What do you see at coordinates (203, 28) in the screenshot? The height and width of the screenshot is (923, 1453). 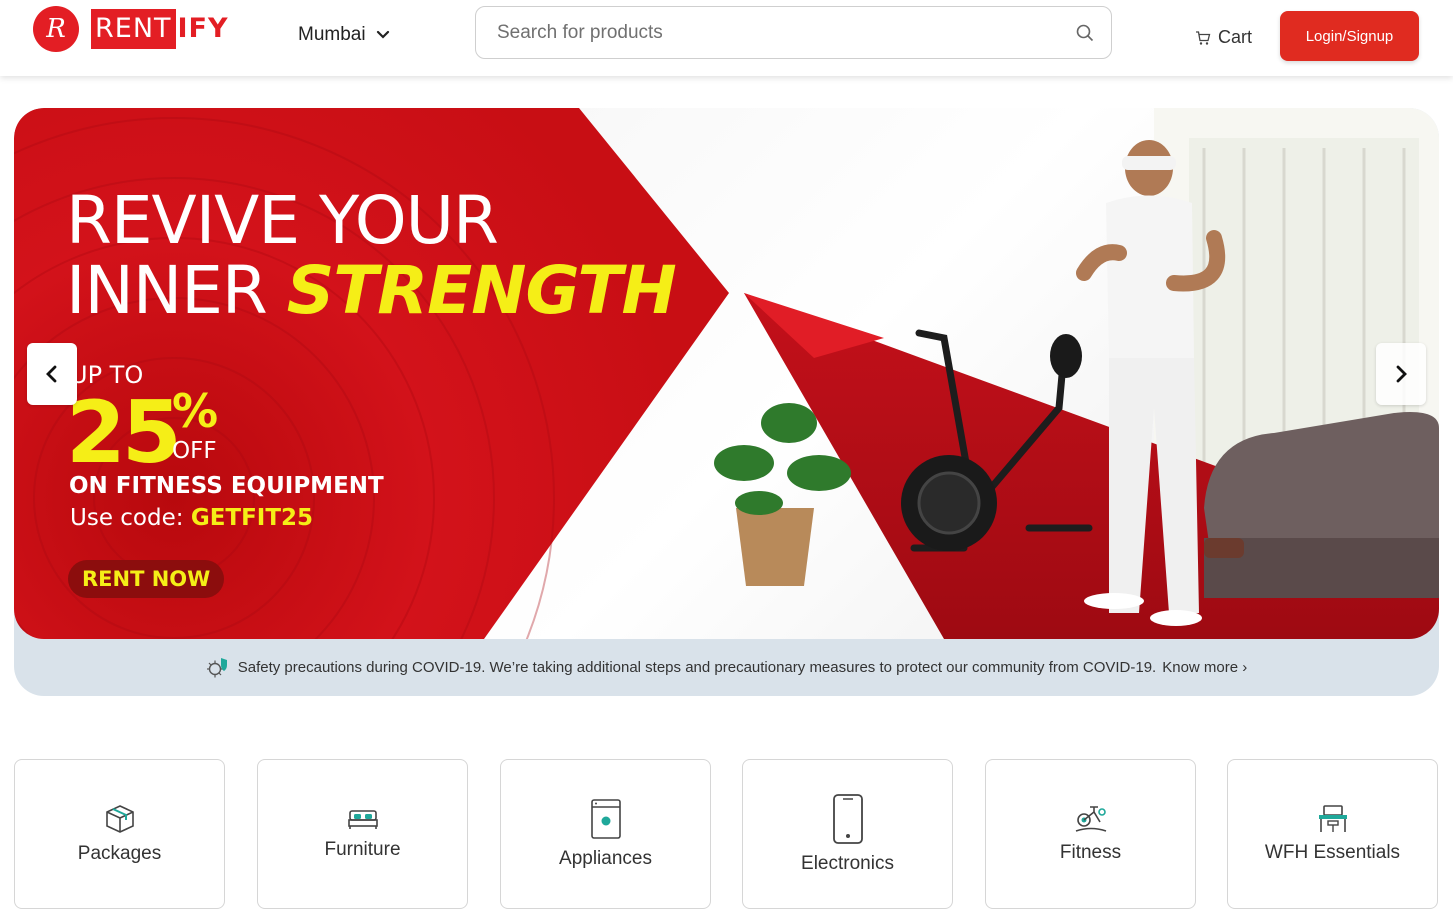 I see `logo-ify: IFY` at bounding box center [203, 28].